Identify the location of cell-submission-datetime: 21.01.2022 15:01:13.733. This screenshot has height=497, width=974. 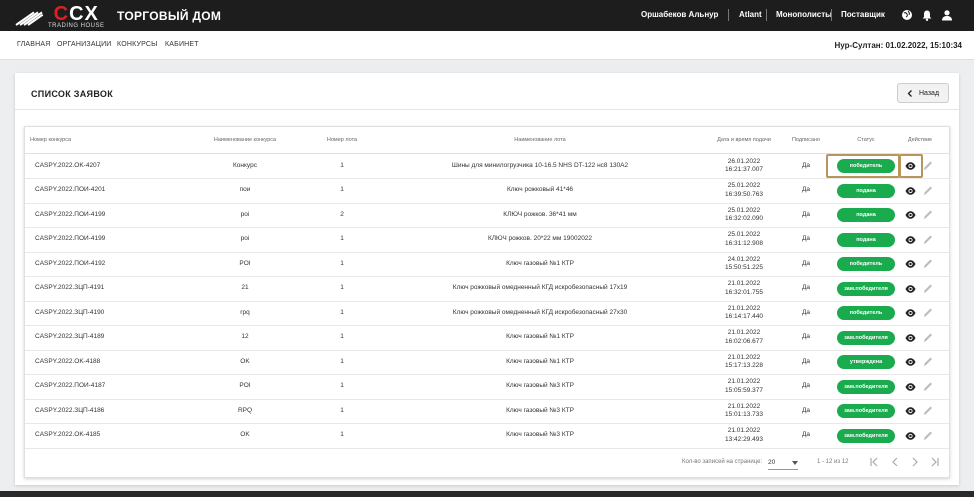
(744, 411).